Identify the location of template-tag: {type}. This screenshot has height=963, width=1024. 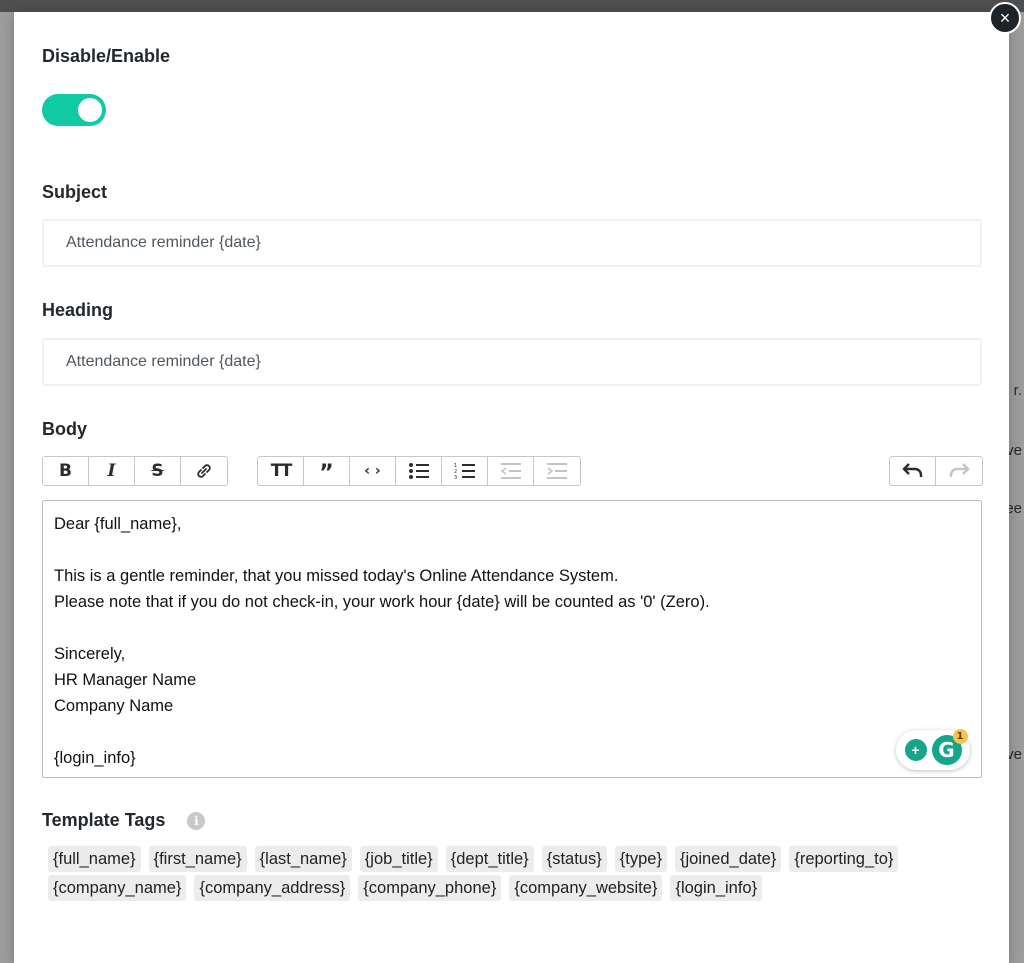
(640, 859).